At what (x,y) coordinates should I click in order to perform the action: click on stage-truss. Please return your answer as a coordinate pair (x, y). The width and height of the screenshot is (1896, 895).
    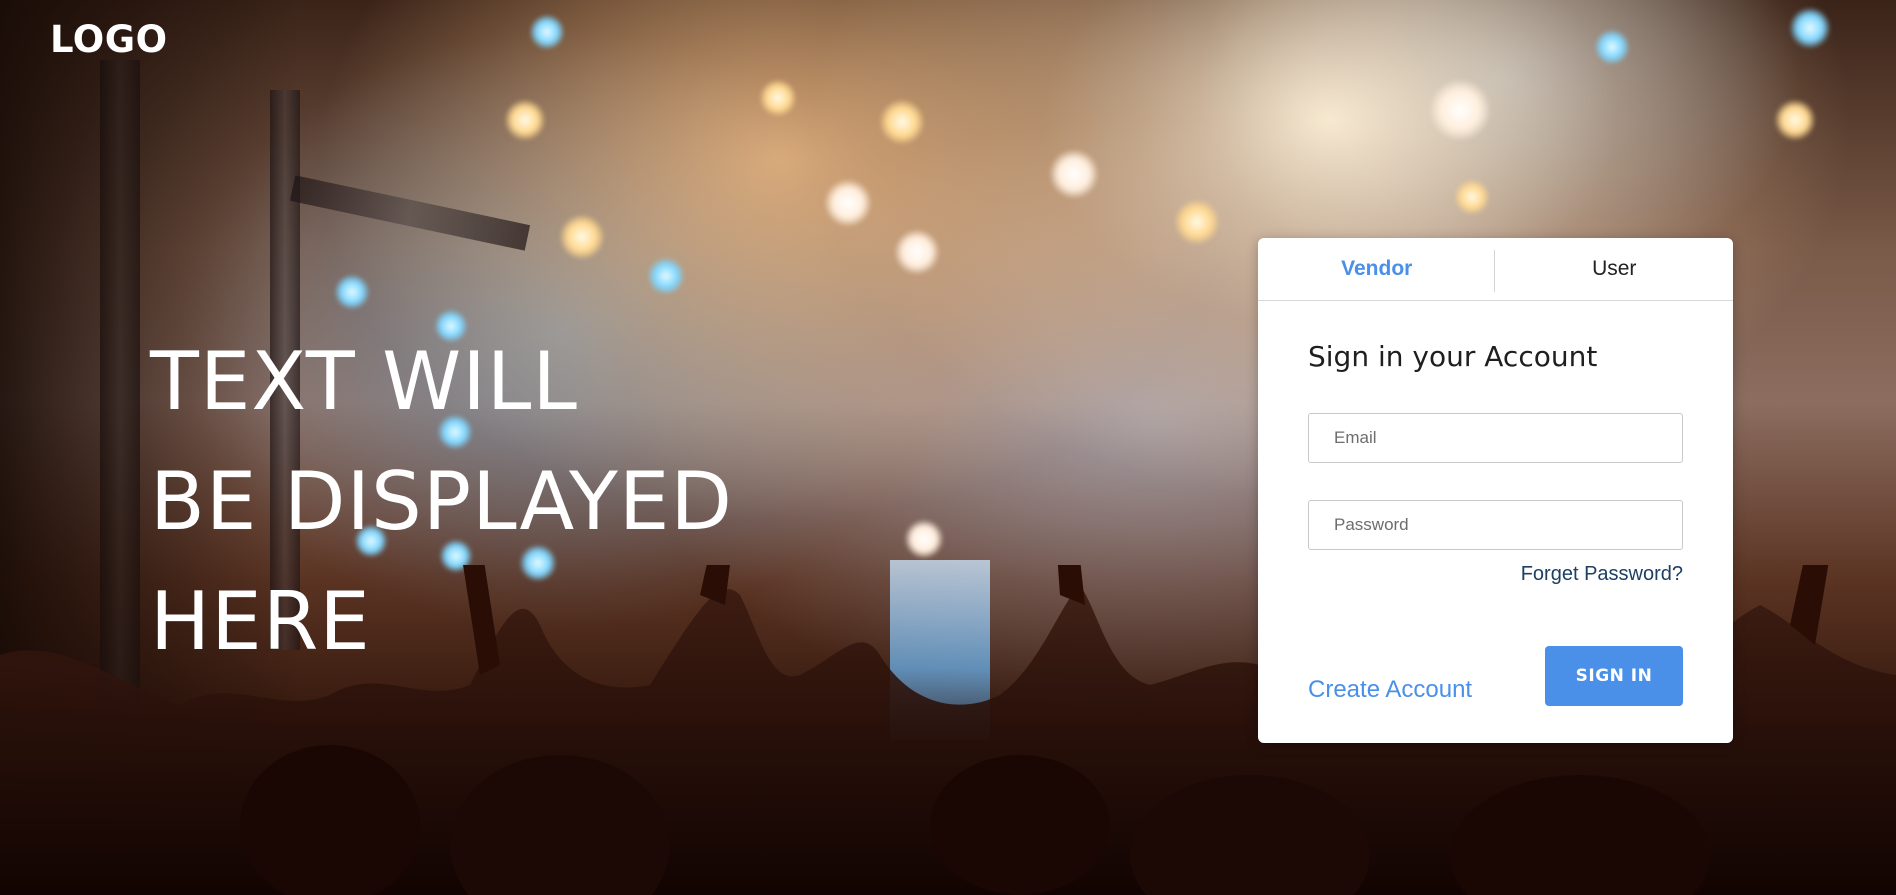
    Looking at the image, I should click on (410, 213).